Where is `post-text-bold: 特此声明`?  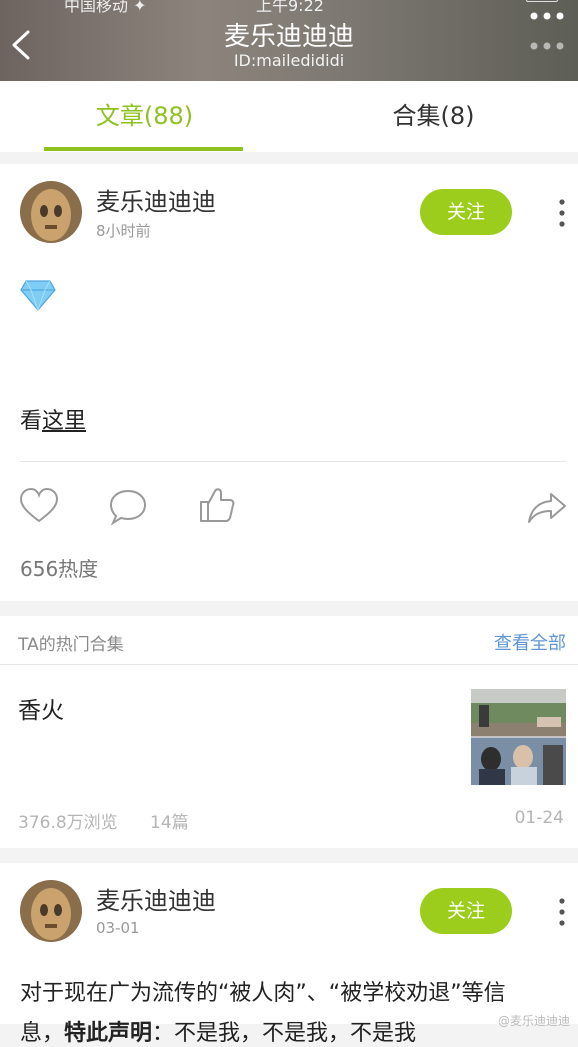 post-text-bold: 特此声明 is located at coordinates (108, 1033).